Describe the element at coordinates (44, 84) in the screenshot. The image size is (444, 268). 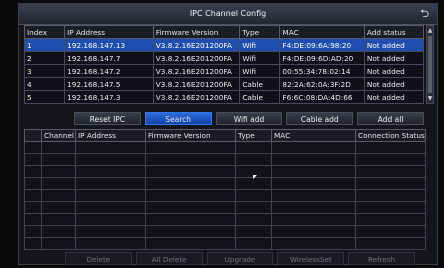
I see `cell-index: 4` at that location.